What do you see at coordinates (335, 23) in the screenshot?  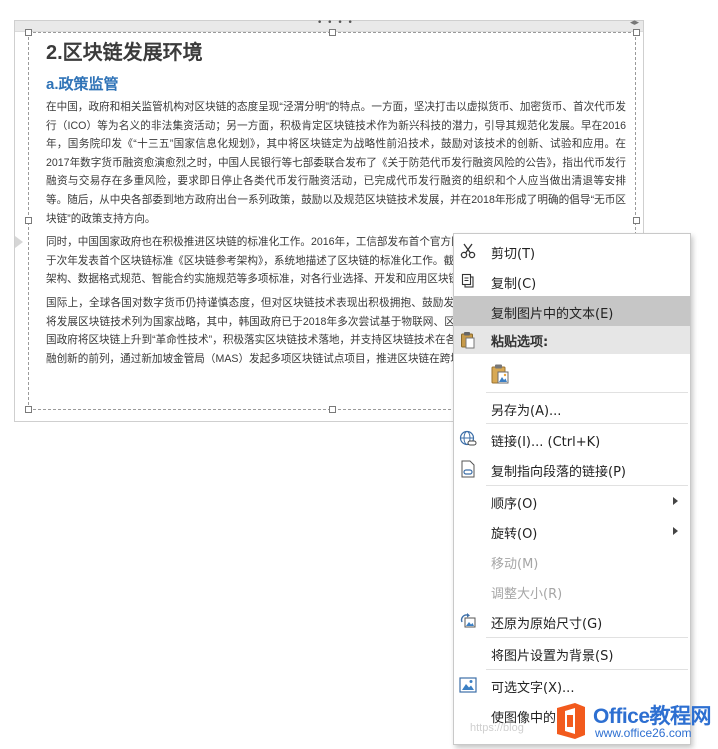 I see `move-grip-icon: • • • •` at bounding box center [335, 23].